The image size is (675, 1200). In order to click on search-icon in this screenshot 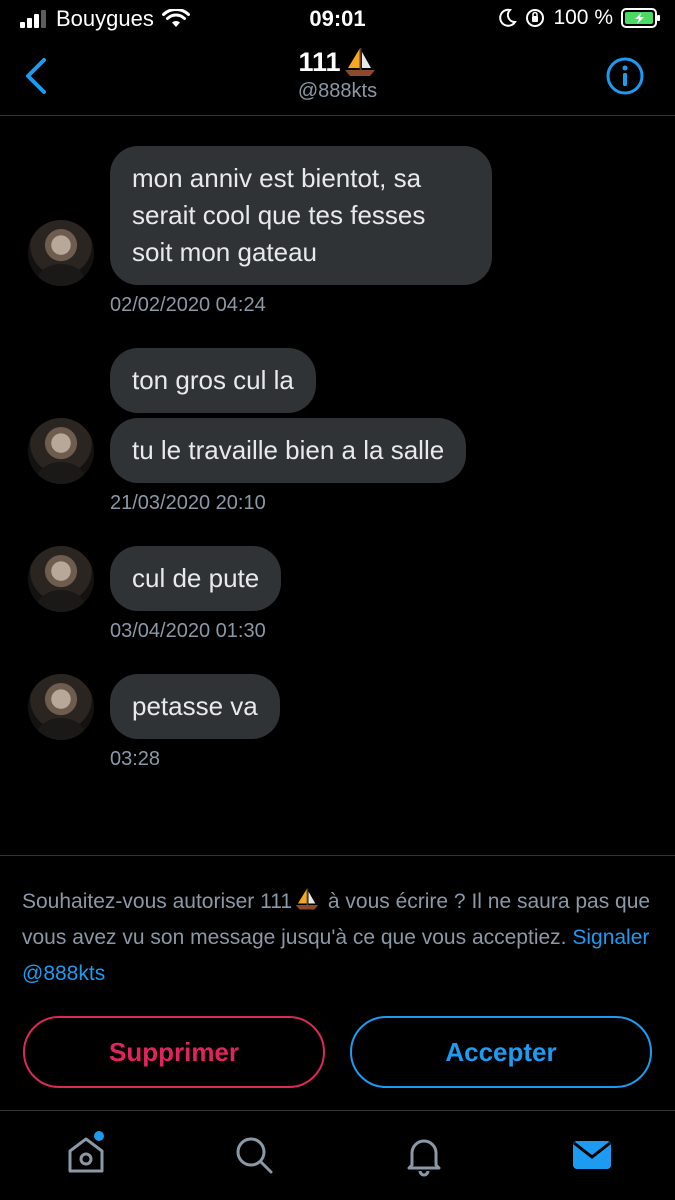, I will do `click(254, 1155)`.